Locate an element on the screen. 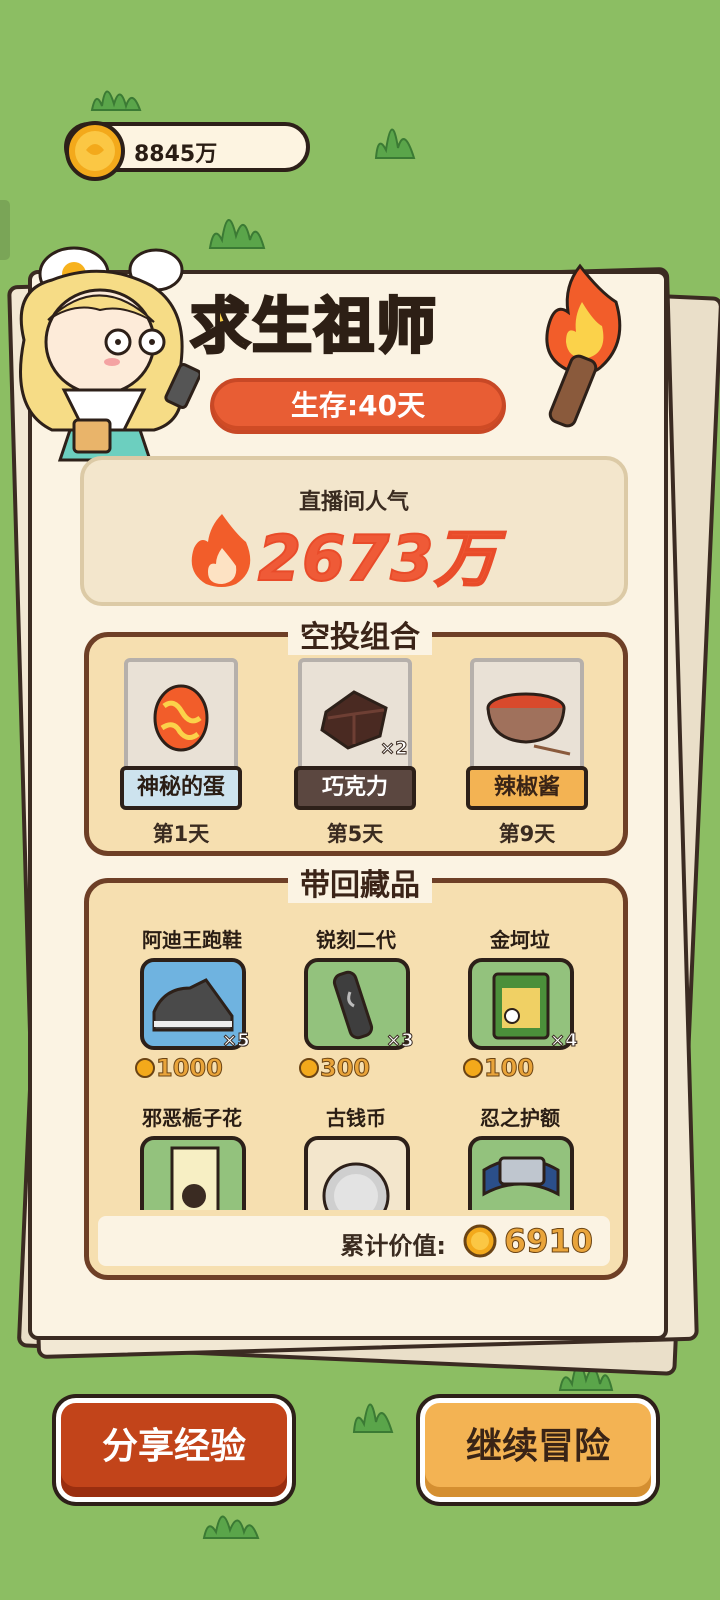 The image size is (720, 1600). collection-item-name: 忍之护额 is located at coordinates (520, 1118).